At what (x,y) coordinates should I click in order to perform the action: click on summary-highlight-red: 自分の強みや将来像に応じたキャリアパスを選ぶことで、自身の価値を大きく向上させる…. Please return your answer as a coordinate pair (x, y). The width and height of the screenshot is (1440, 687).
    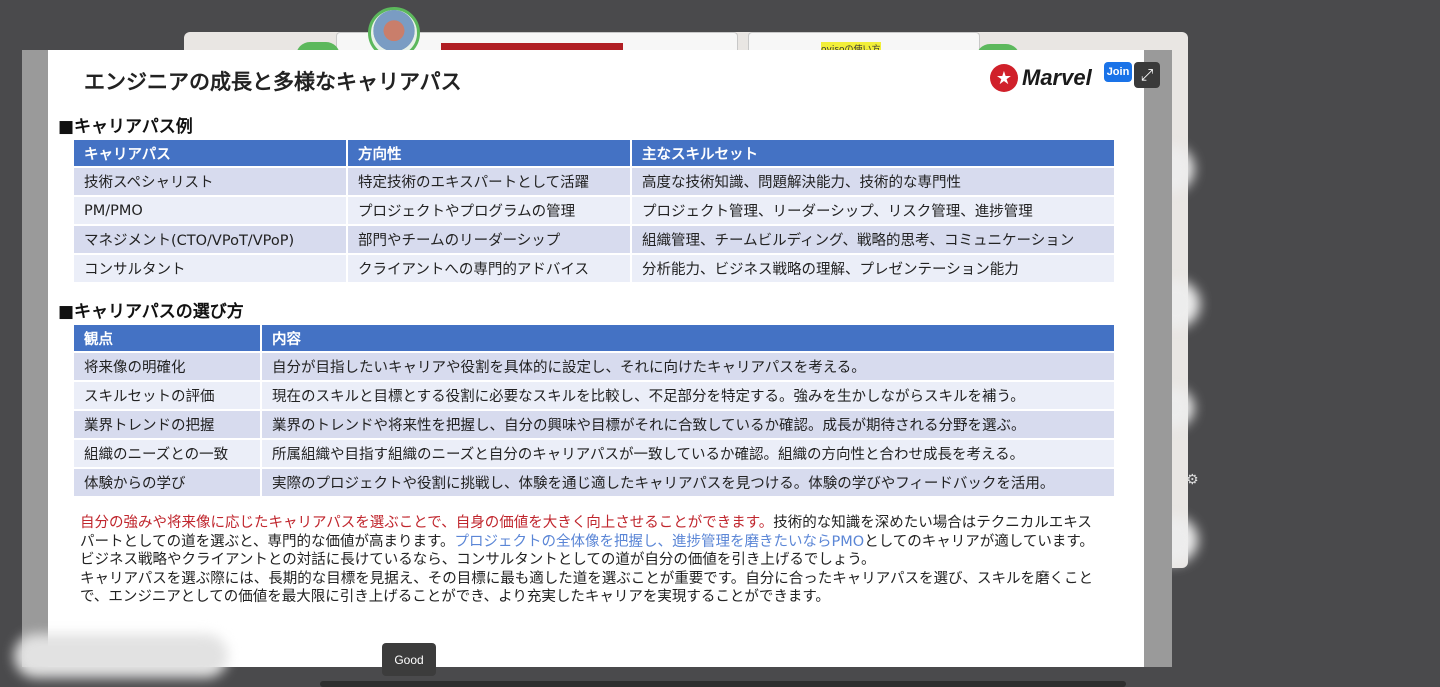
    Looking at the image, I should click on (427, 523).